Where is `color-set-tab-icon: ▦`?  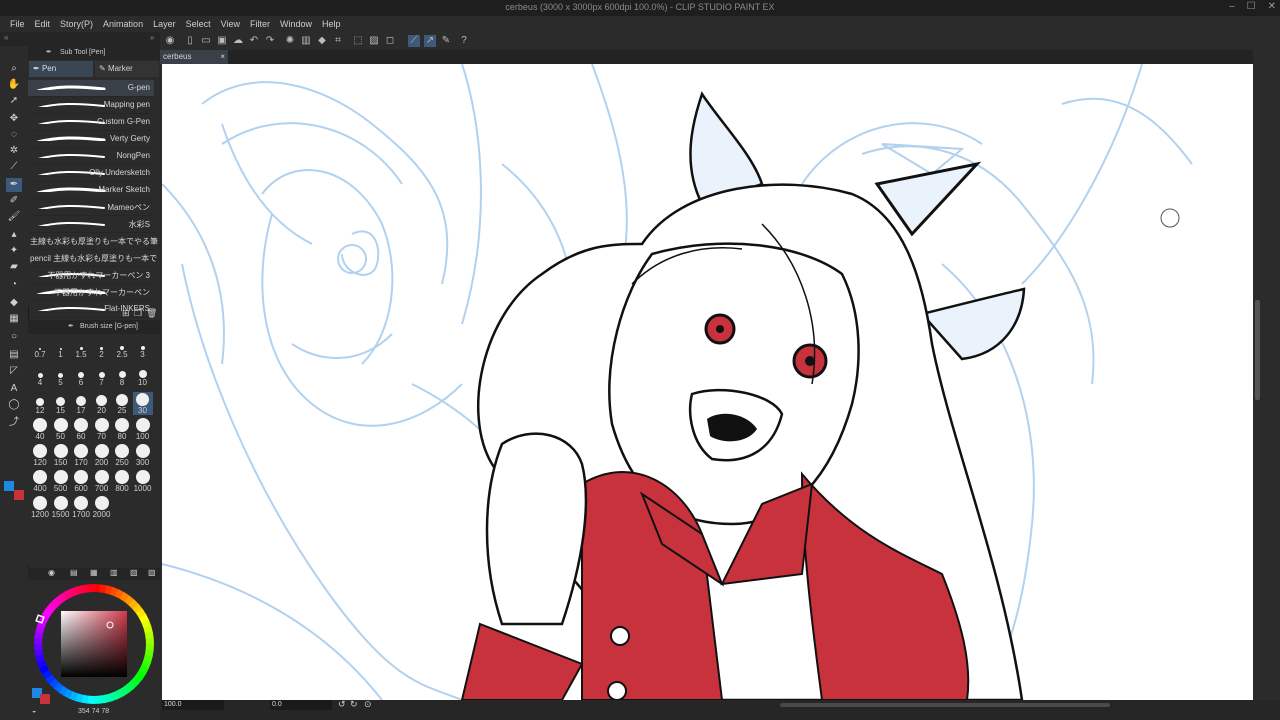 color-set-tab-icon: ▦ is located at coordinates (94, 572).